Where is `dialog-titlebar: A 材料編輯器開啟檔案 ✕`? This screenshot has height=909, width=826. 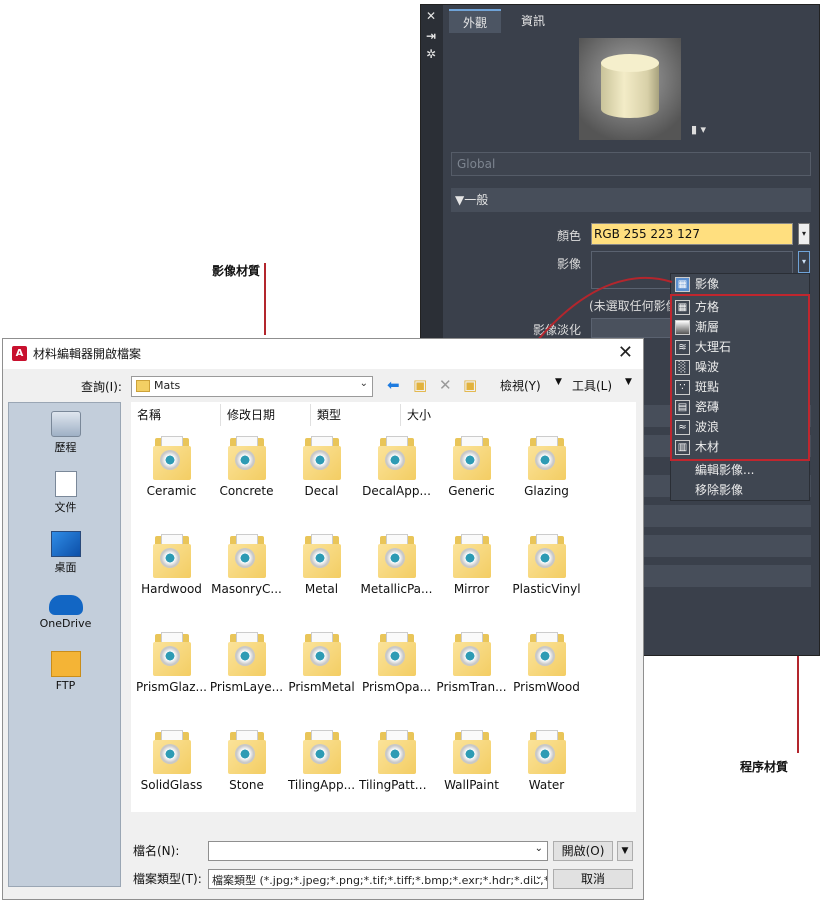 dialog-titlebar: A 材料編輯器開啟檔案 ✕ is located at coordinates (323, 354).